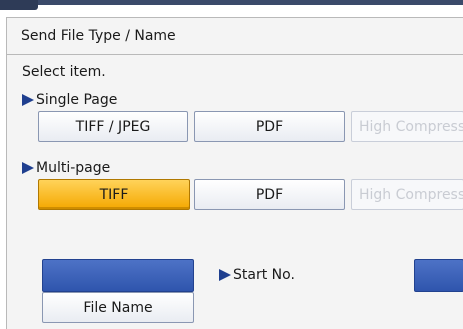 This screenshot has height=329, width=463. I want to click on start-no-section-label: Start No., so click(257, 275).